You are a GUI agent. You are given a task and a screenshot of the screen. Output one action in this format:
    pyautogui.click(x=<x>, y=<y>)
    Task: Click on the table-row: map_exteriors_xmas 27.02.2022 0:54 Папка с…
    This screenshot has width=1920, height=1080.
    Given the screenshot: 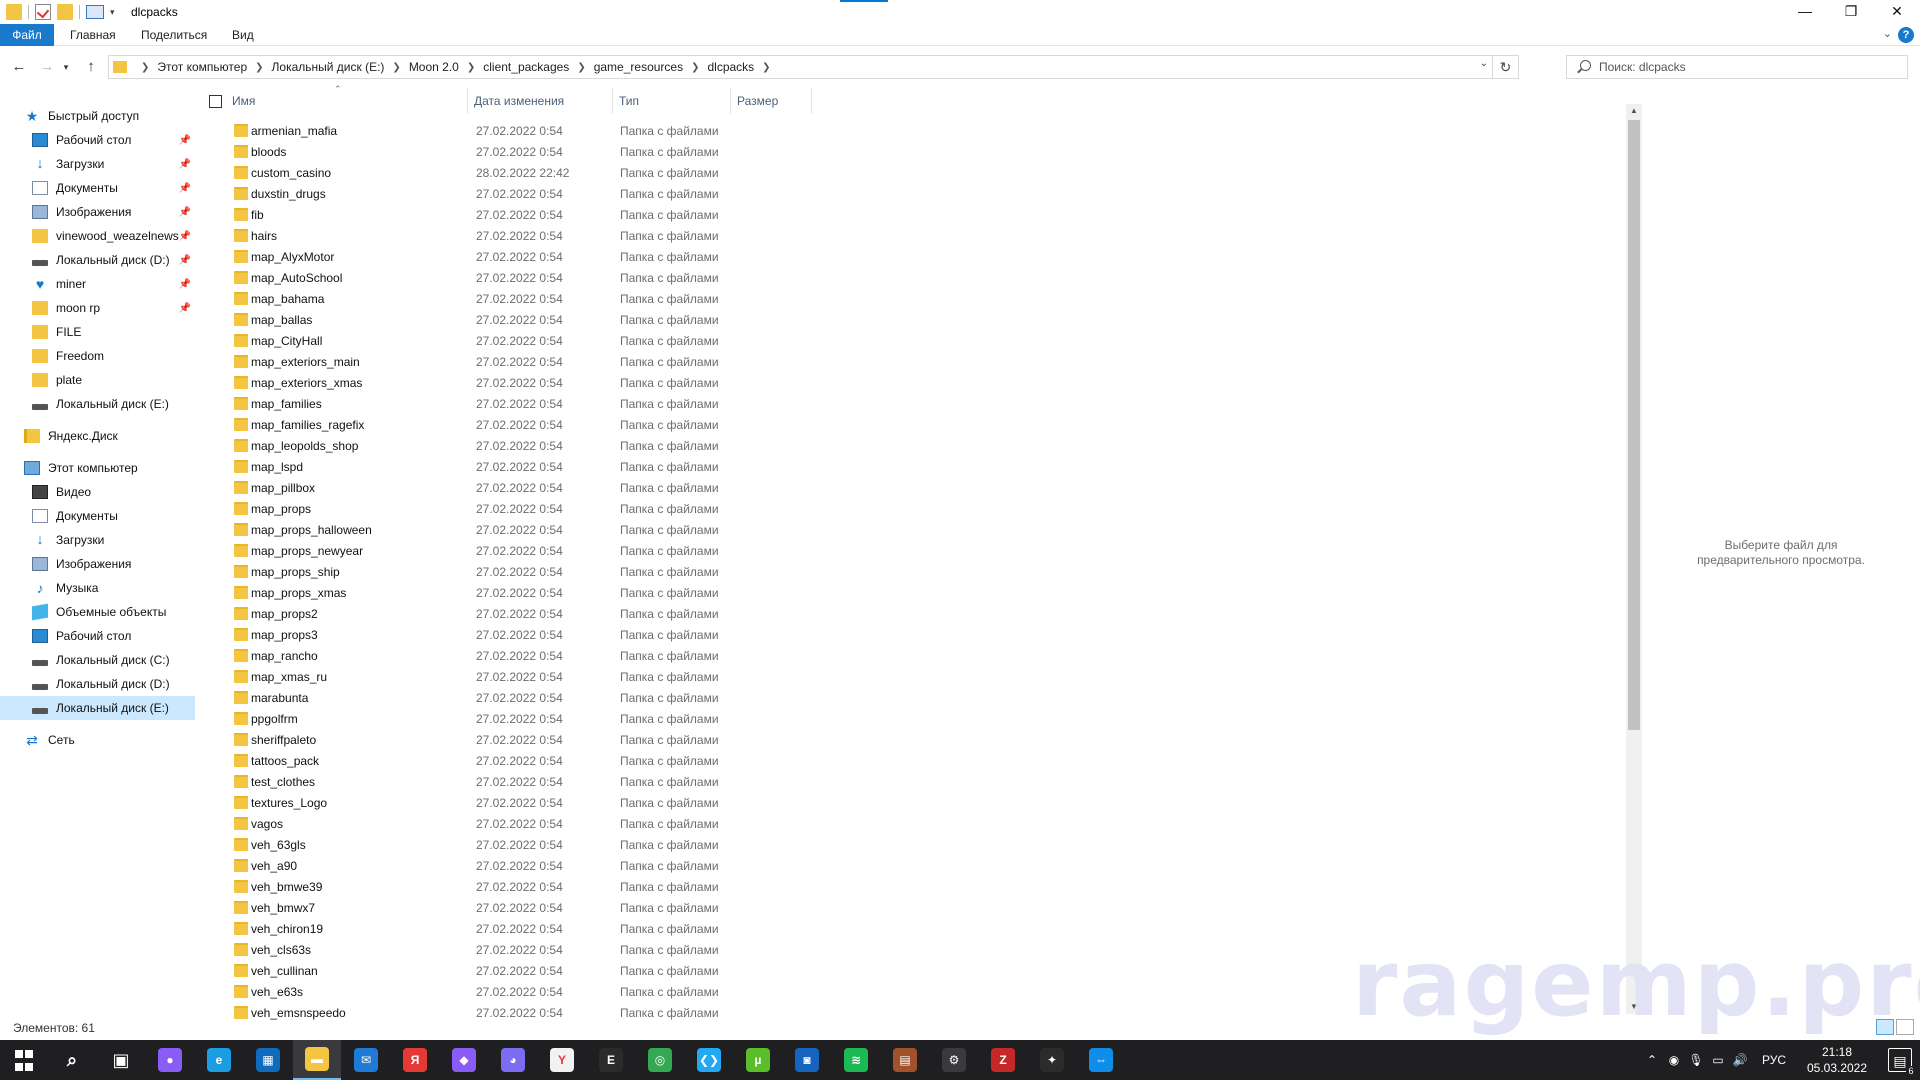 What is the action you would take?
    pyautogui.click(x=911, y=382)
    